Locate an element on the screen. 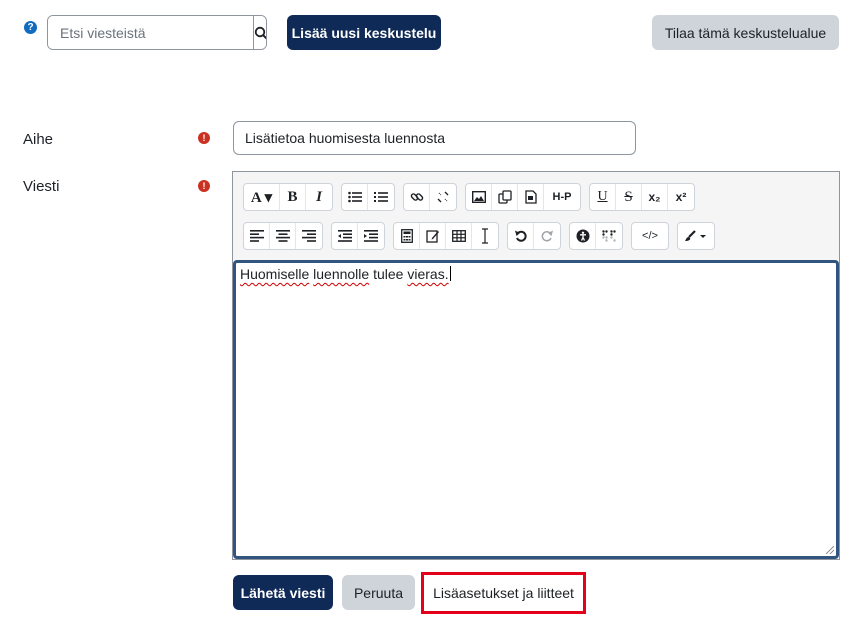 The image size is (862, 622). strikethrough-button: S is located at coordinates (629, 197).